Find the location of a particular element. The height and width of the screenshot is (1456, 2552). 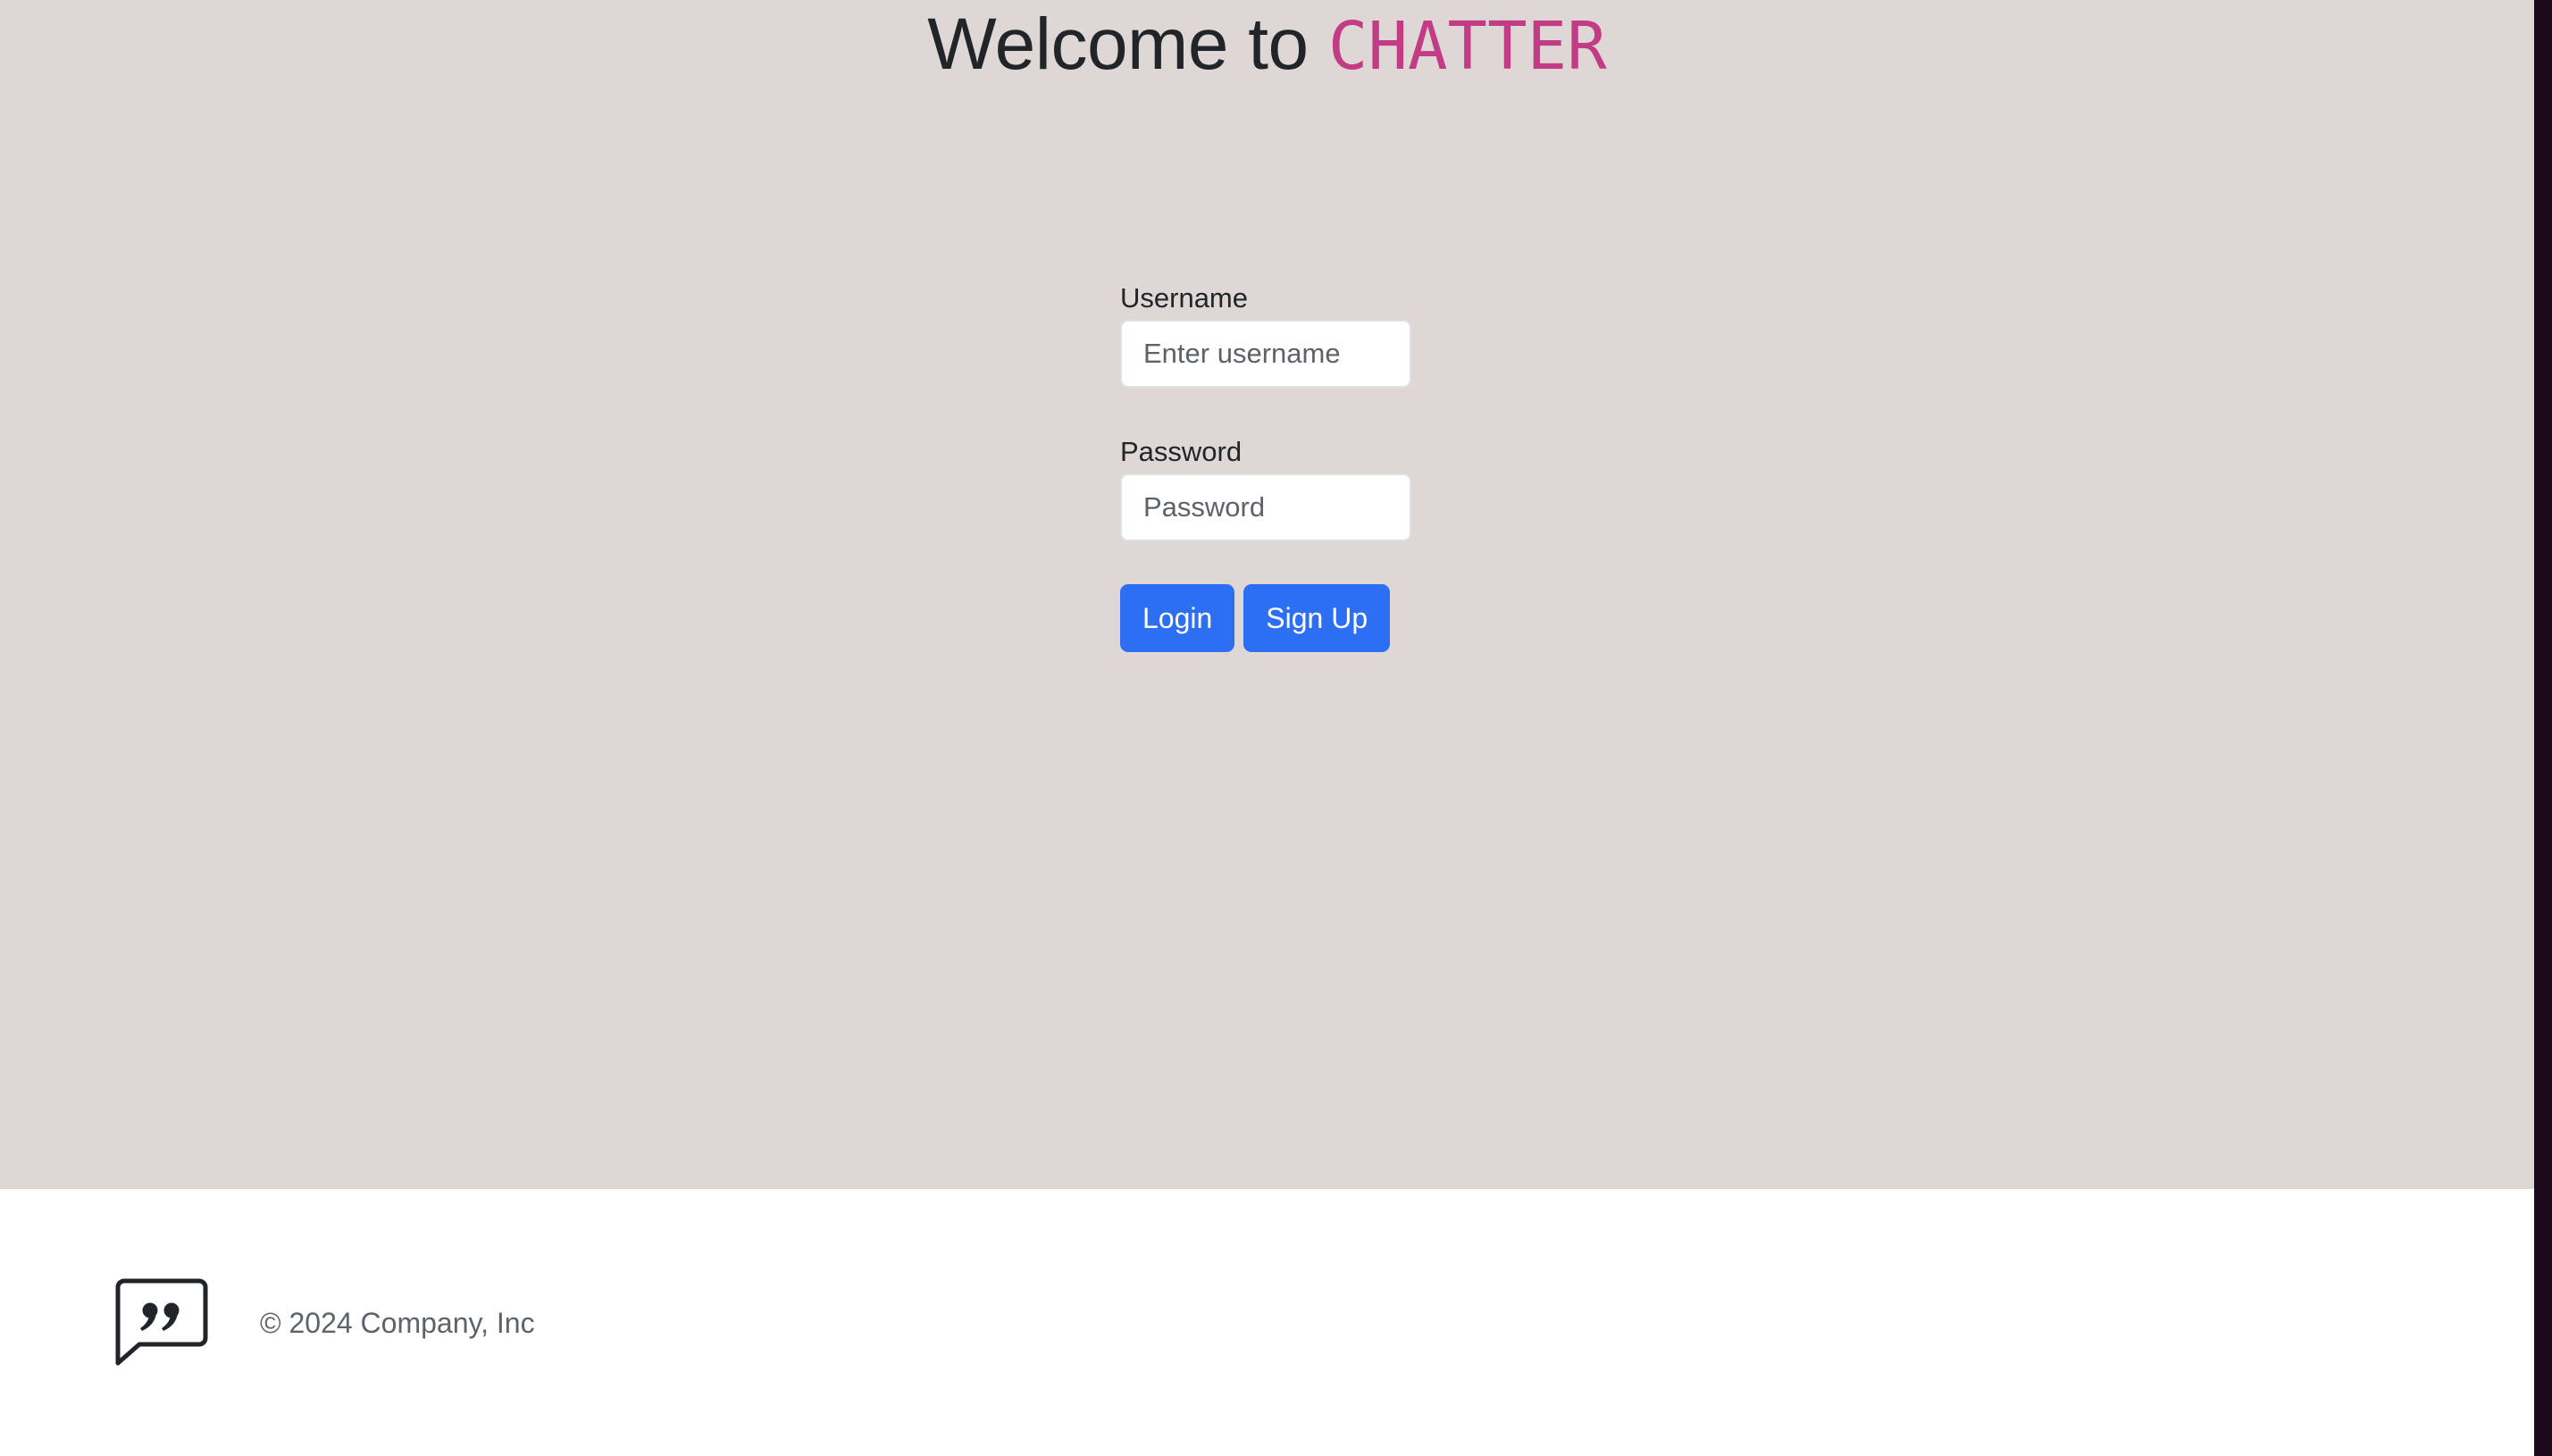

copyright-text: © 2024 Company, Inc is located at coordinates (397, 1323).